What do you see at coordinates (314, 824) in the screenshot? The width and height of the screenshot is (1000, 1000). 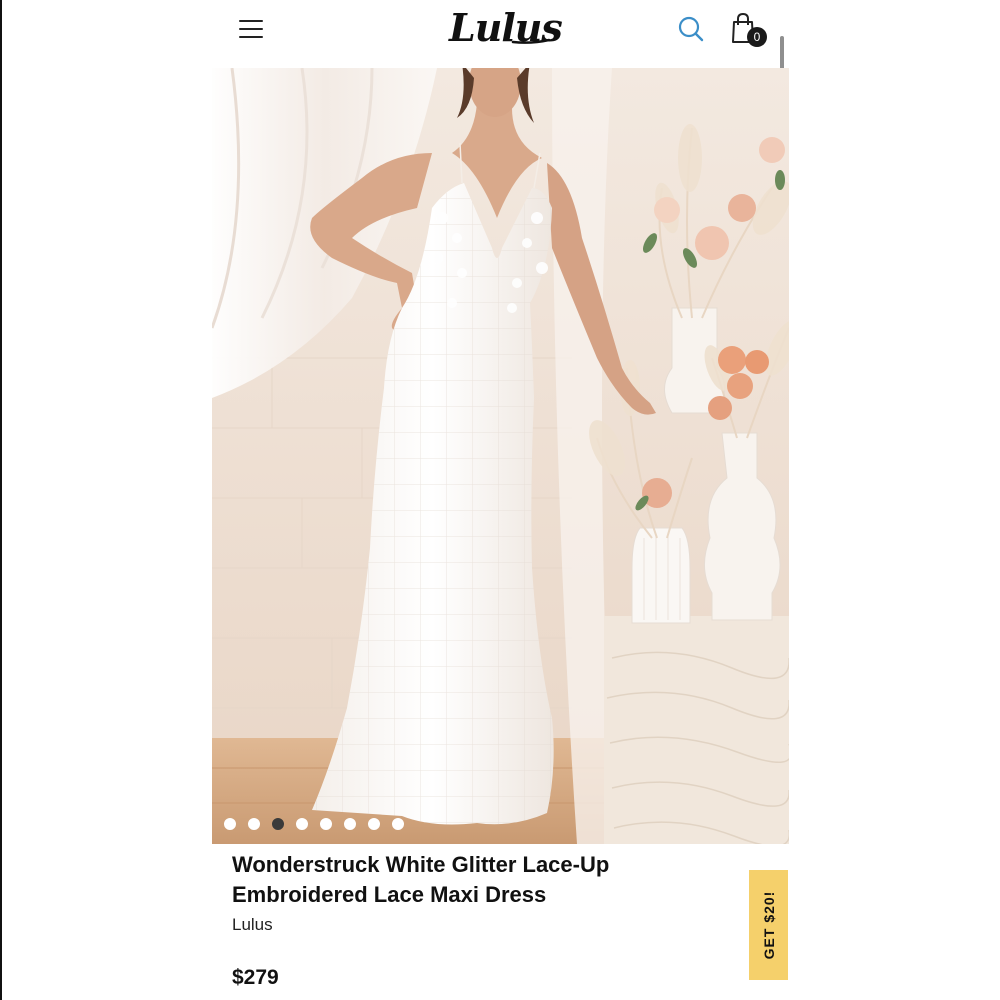 I see `image-carousel-dots` at bounding box center [314, 824].